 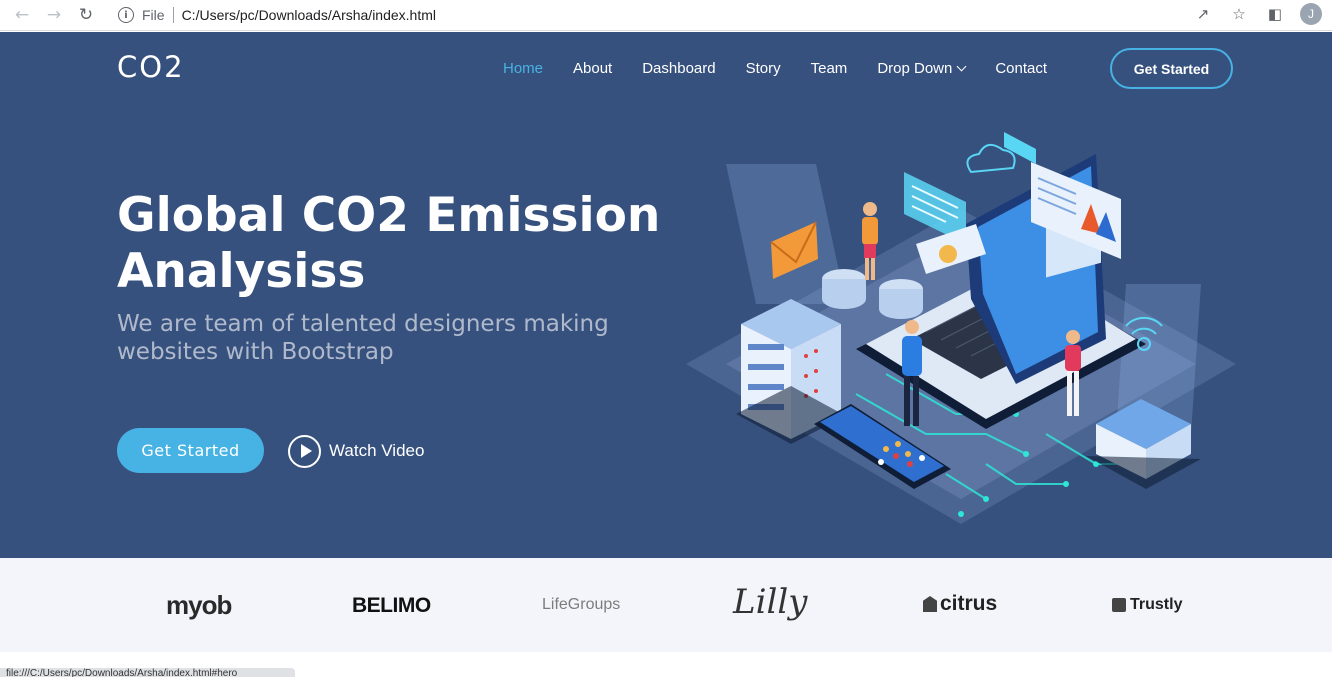 What do you see at coordinates (1203, 14) in the screenshot?
I see `share-icon: ↗` at bounding box center [1203, 14].